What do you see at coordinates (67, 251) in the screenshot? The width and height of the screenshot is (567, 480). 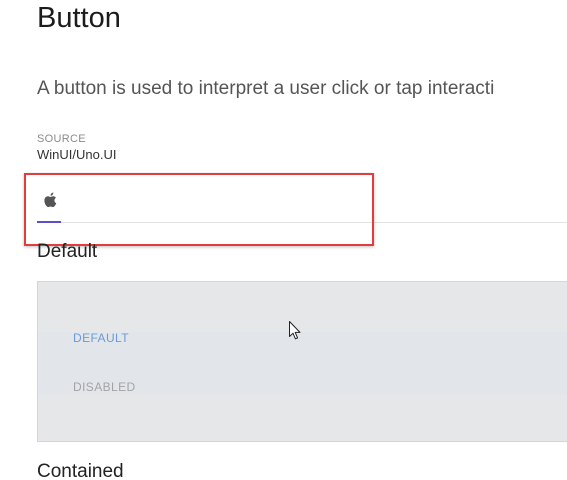 I see `section-heading-default: Default` at bounding box center [67, 251].